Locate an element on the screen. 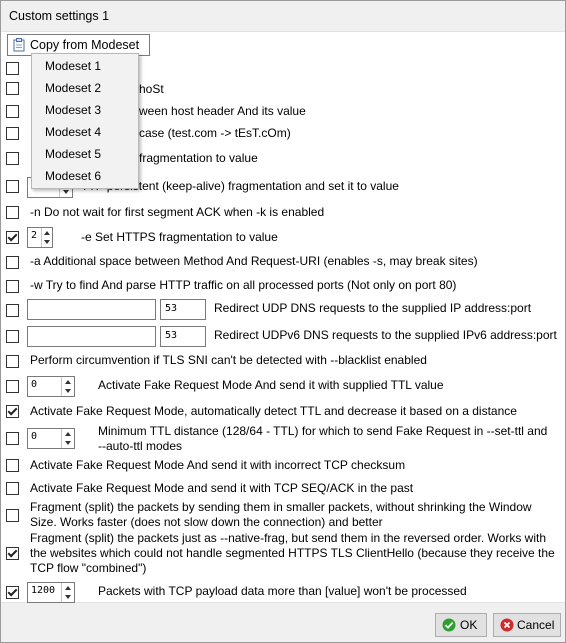 Image resolution: width=566 pixels, height=643 pixels. udp-dns-checkbox is located at coordinates (12, 310).